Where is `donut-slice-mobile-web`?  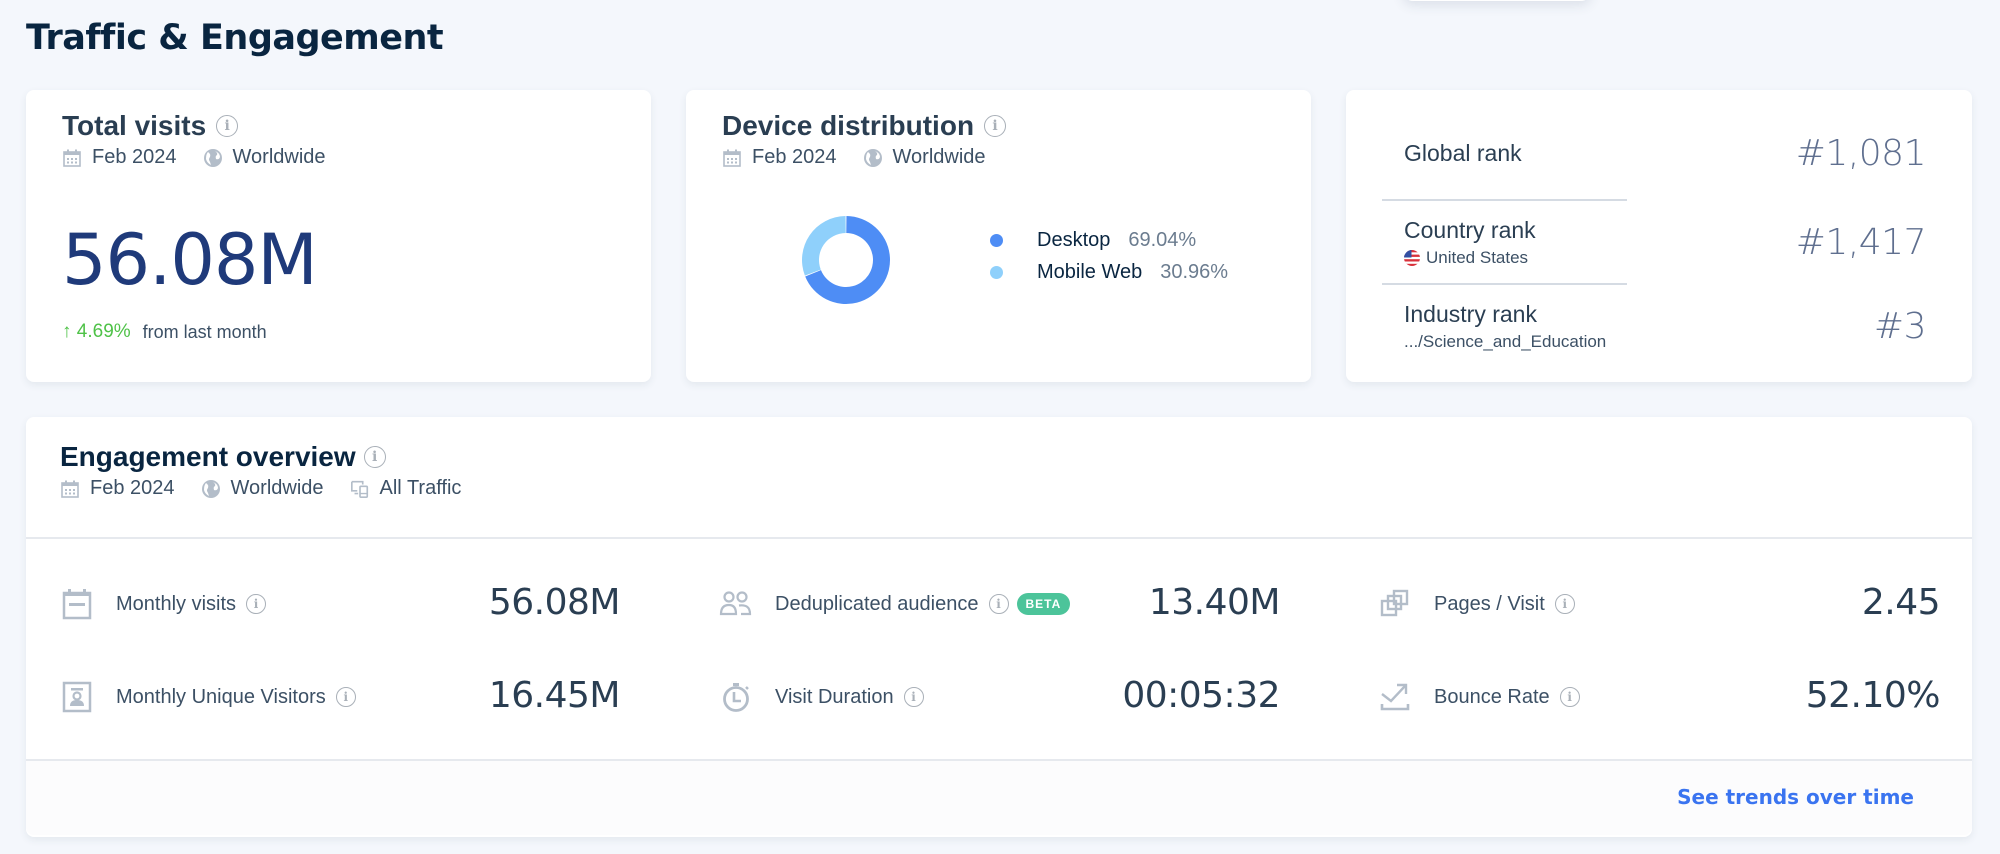 donut-slice-mobile-web is located at coordinates (824, 246).